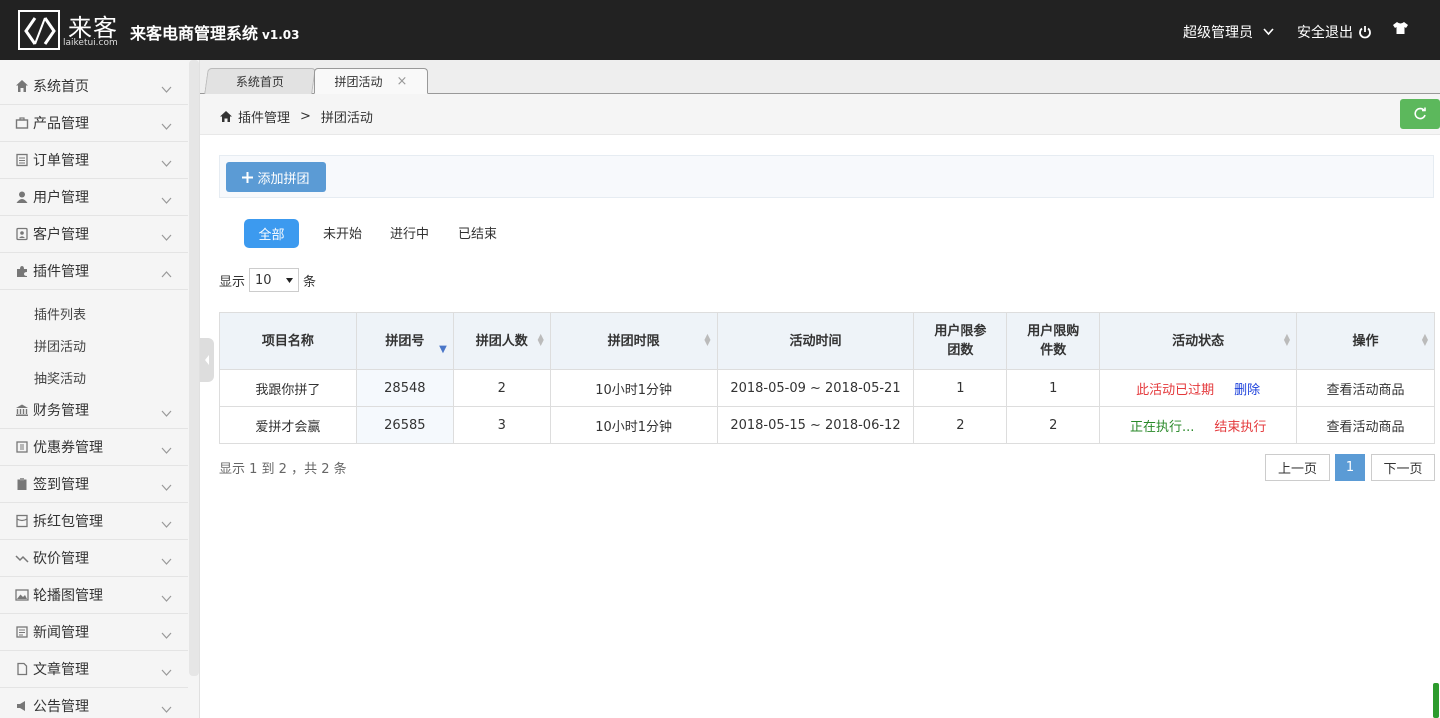 The width and height of the screenshot is (1440, 718). What do you see at coordinates (402, 81) in the screenshot?
I see `close-icon: ×` at bounding box center [402, 81].